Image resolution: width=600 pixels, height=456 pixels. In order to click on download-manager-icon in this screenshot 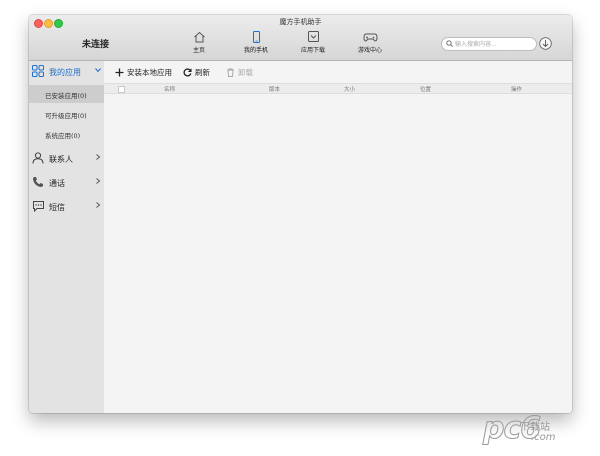, I will do `click(545, 43)`.